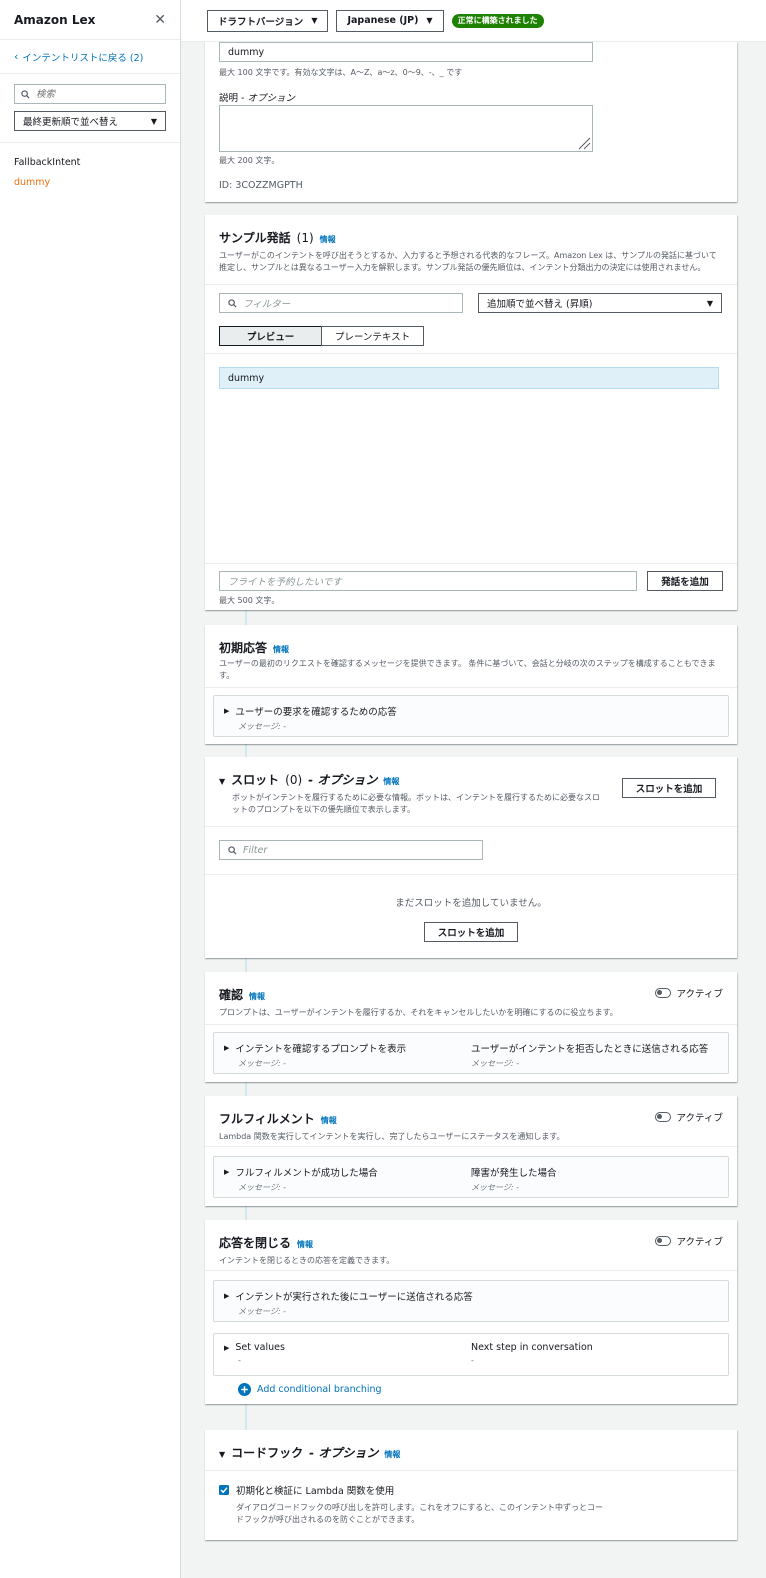 The image size is (766, 1578). Describe the element at coordinates (685, 581) in the screenshot. I see `add-utterance-button: 発話を追加` at that location.